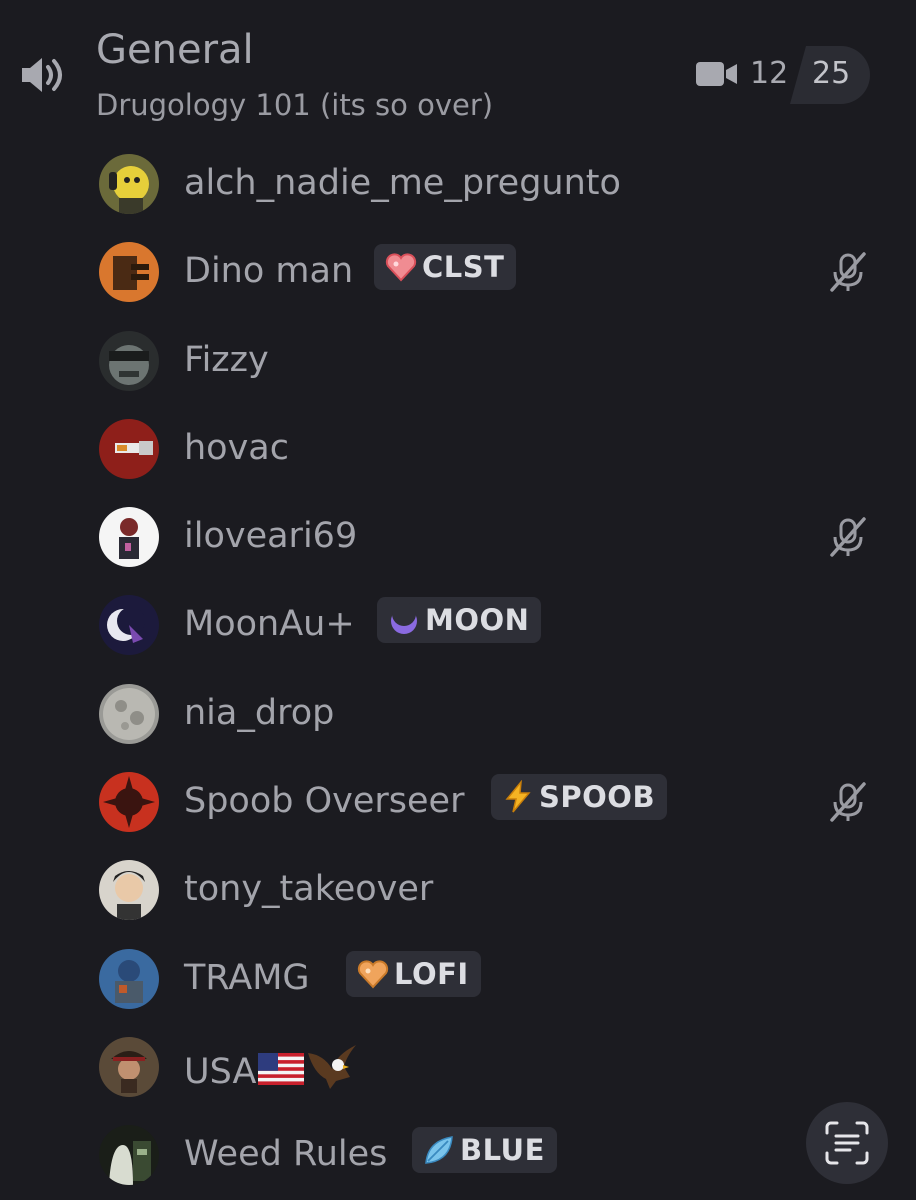 This screenshot has width=916, height=1200. I want to click on member-name: MoonAu+, so click(269, 624).